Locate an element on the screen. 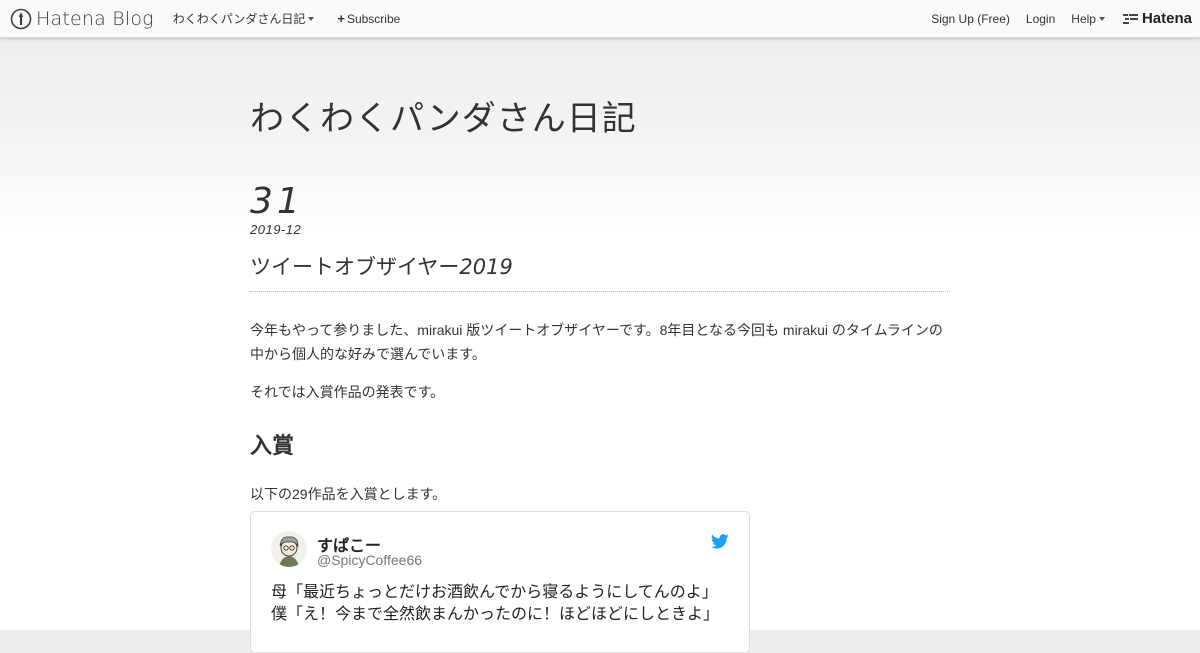  entry-title: ツイートオブザイヤー2019 is located at coordinates (600, 271).